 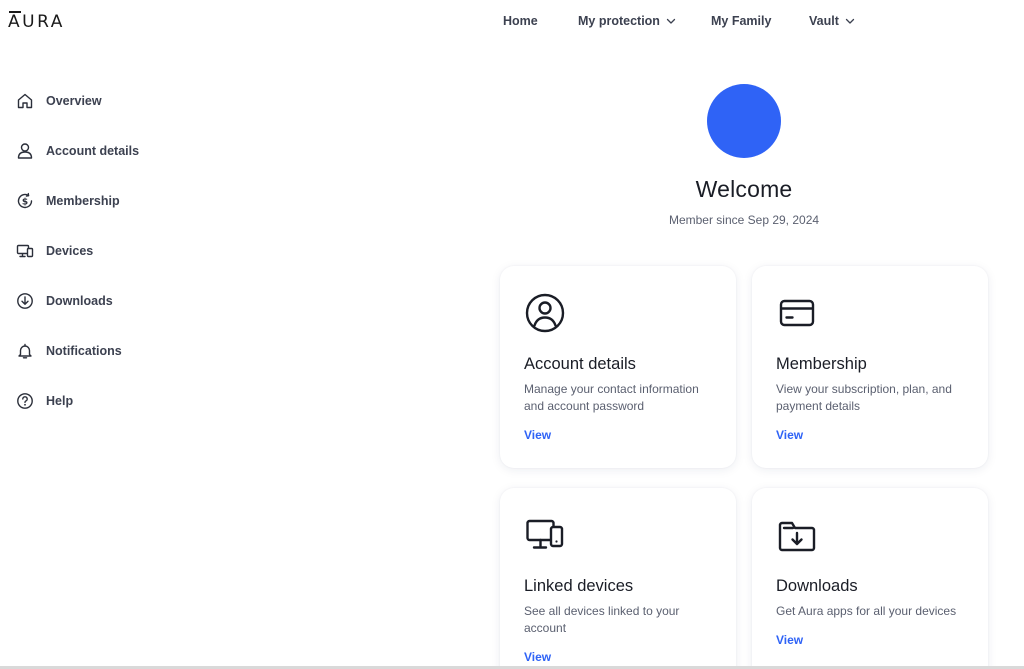 What do you see at coordinates (79, 301) in the screenshot?
I see `sidebar-item-label: Downloads` at bounding box center [79, 301].